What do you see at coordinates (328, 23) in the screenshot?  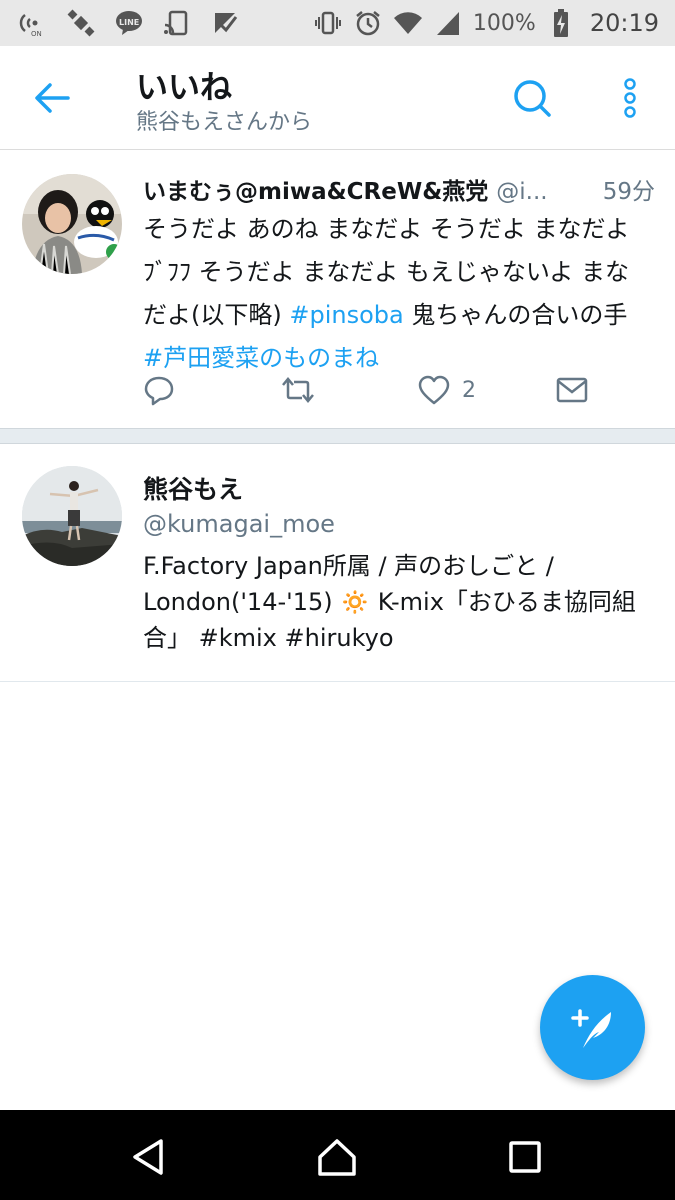 I see `vibrate-icon` at bounding box center [328, 23].